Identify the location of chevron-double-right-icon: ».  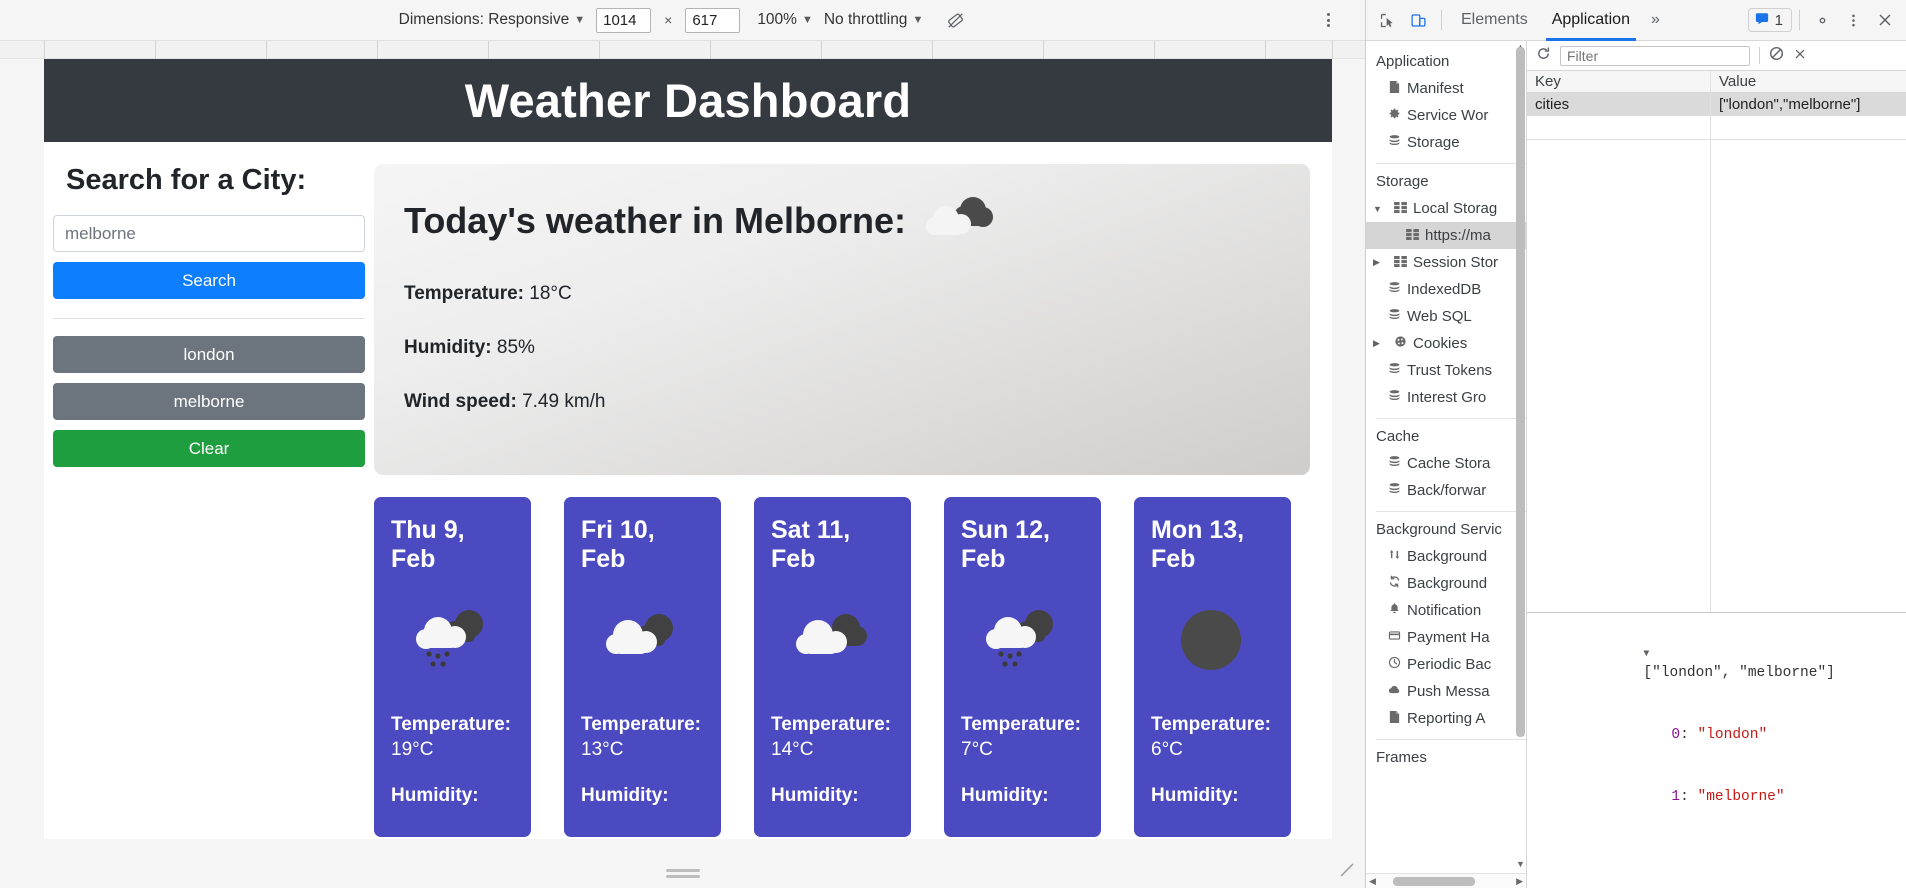
(1655, 20).